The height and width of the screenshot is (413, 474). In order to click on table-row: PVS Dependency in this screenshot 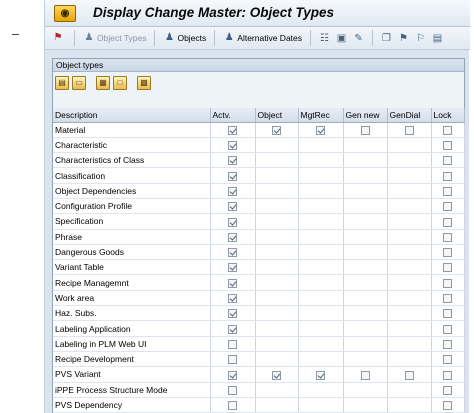, I will do `click(259, 405)`.